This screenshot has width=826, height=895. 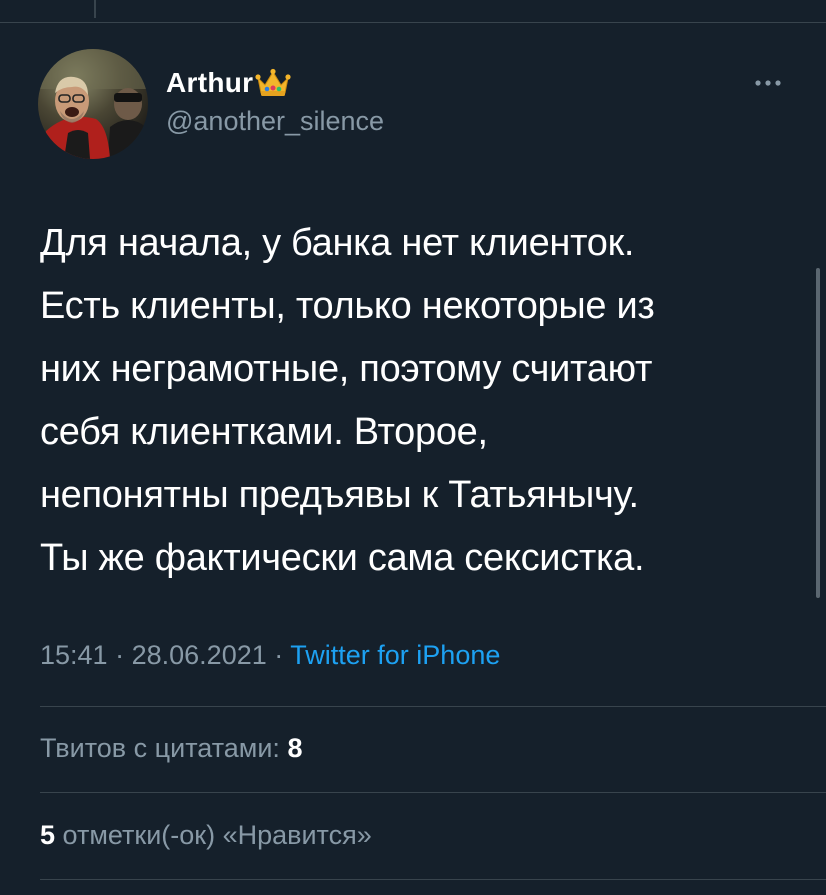 I want to click on avatar-image, so click(x=93, y=104).